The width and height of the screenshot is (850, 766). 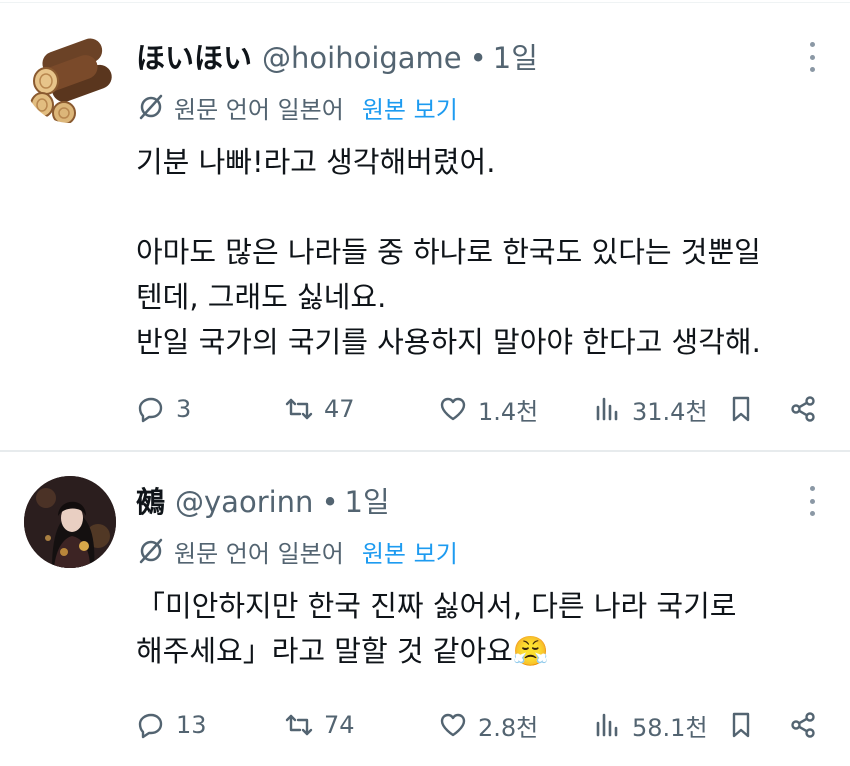 What do you see at coordinates (448, 342) in the screenshot?
I see `tweet-text-line: 반일 국가의 국기를 사용하지 말아야 한다고 생각해.` at bounding box center [448, 342].